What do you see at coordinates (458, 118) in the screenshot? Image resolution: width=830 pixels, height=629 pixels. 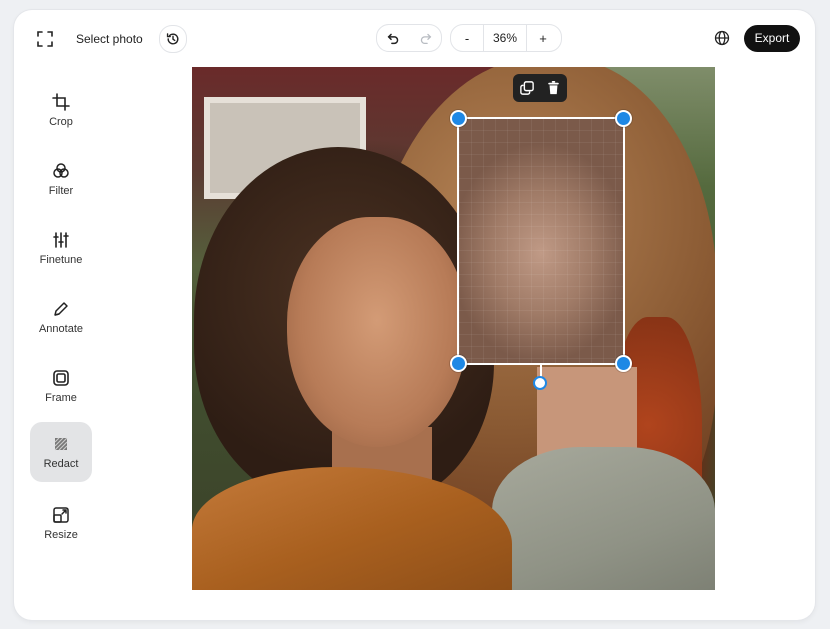 I see `resize-handle-top-left` at bounding box center [458, 118].